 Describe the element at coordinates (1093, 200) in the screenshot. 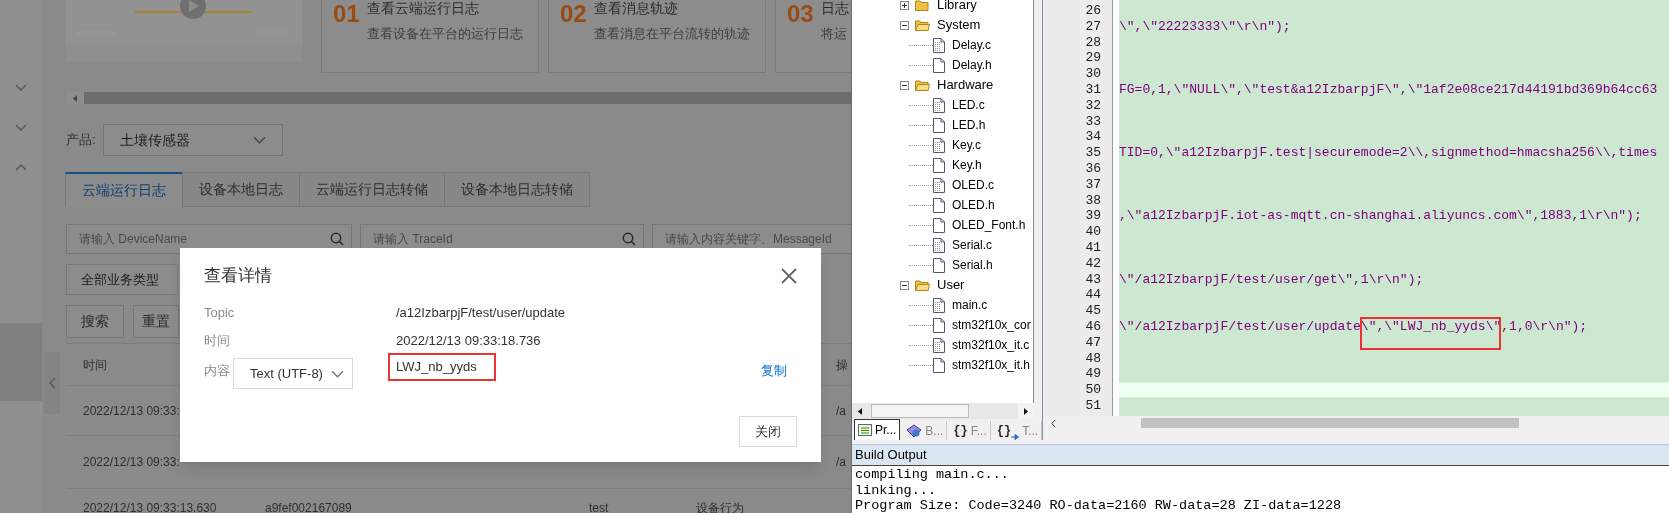

I see `line-number: 38` at that location.